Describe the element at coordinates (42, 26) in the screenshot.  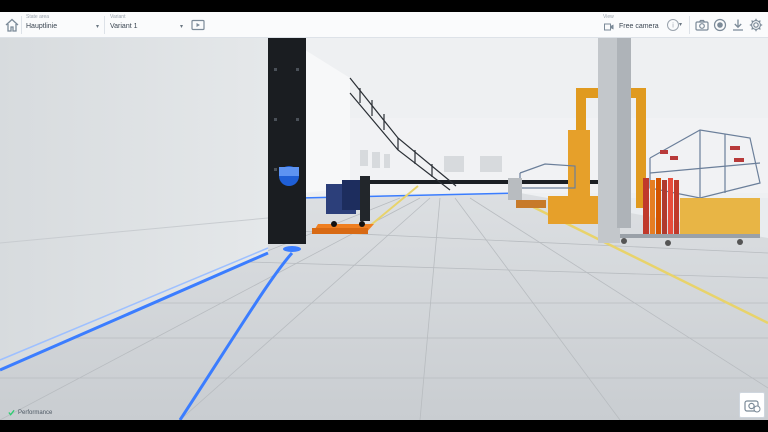
I see `state-area-value: Hauptlinie` at that location.